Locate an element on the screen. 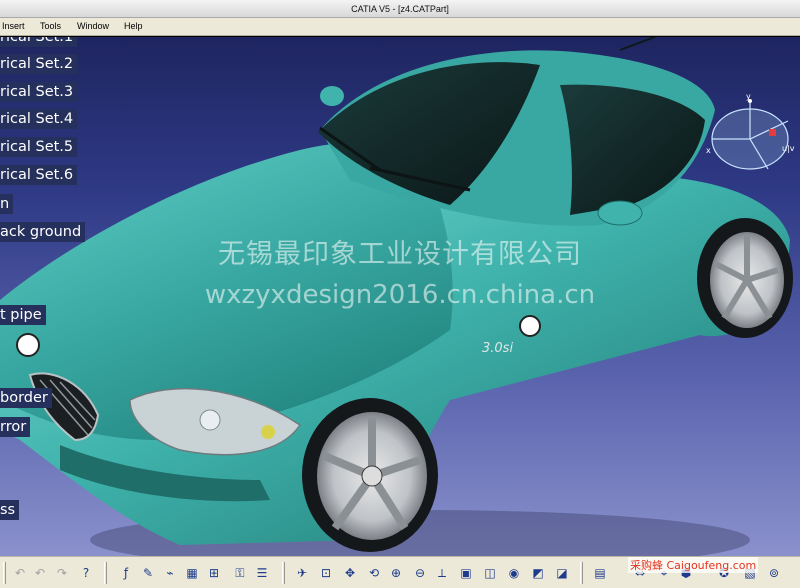 This screenshot has height=588, width=800. tree-node-back-ground: ack ground is located at coordinates (43, 232).